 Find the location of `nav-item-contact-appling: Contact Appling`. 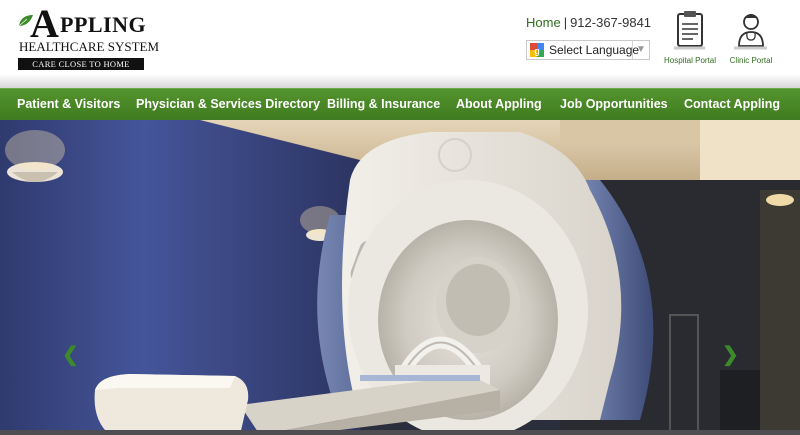

nav-item-contact-appling: Contact Appling is located at coordinates (732, 105).